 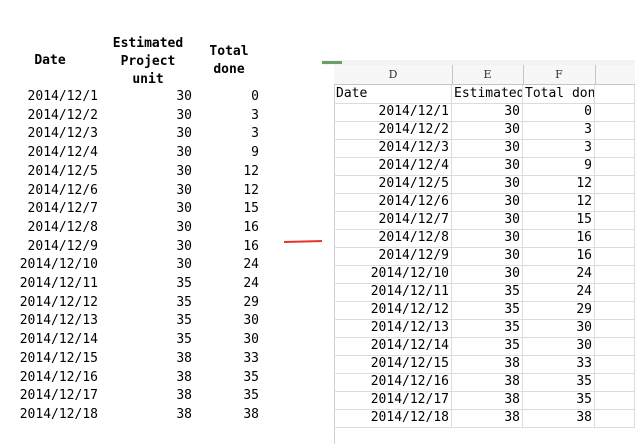 I want to click on cell-date: 2014/12/7, so click(x=393, y=220).